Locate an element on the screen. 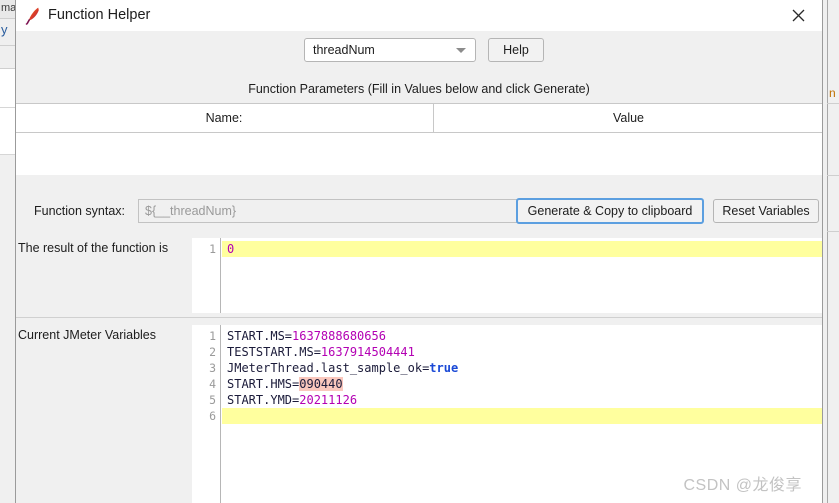  code-token: 1637888680656 is located at coordinates (339, 336).